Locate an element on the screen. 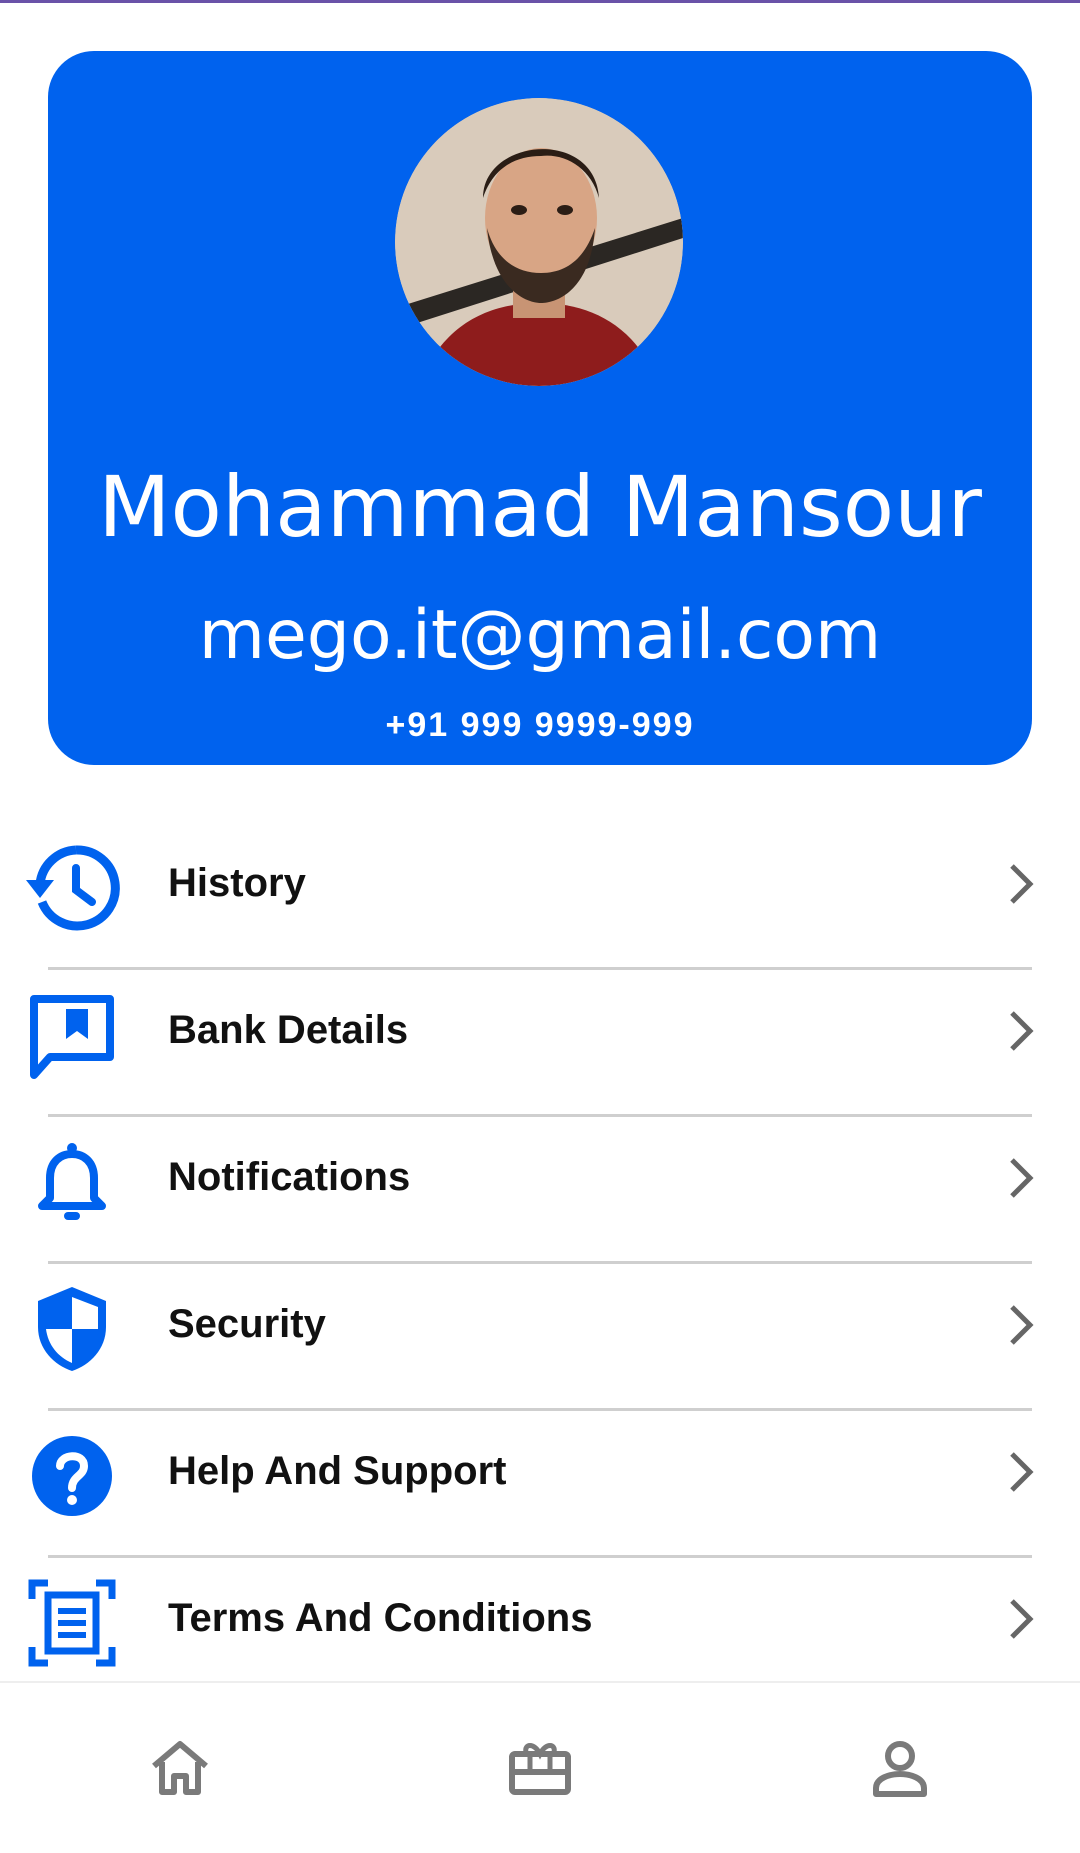 The width and height of the screenshot is (1080, 1853). profile-phone: +91 999 9999-999 is located at coordinates (540, 725).